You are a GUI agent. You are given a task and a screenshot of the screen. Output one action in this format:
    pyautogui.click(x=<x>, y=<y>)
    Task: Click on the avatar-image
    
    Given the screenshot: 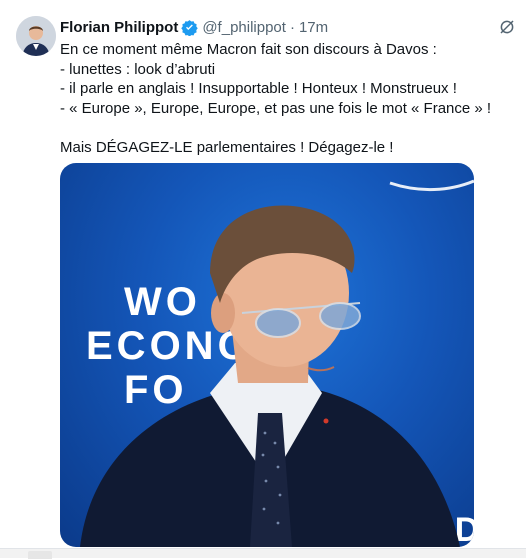 What is the action you would take?
    pyautogui.click(x=36, y=36)
    